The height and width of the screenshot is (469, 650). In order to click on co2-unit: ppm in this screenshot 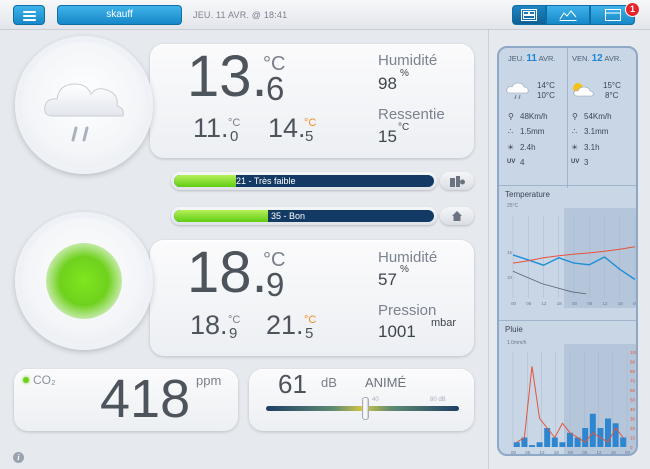, I will do `click(209, 380)`.